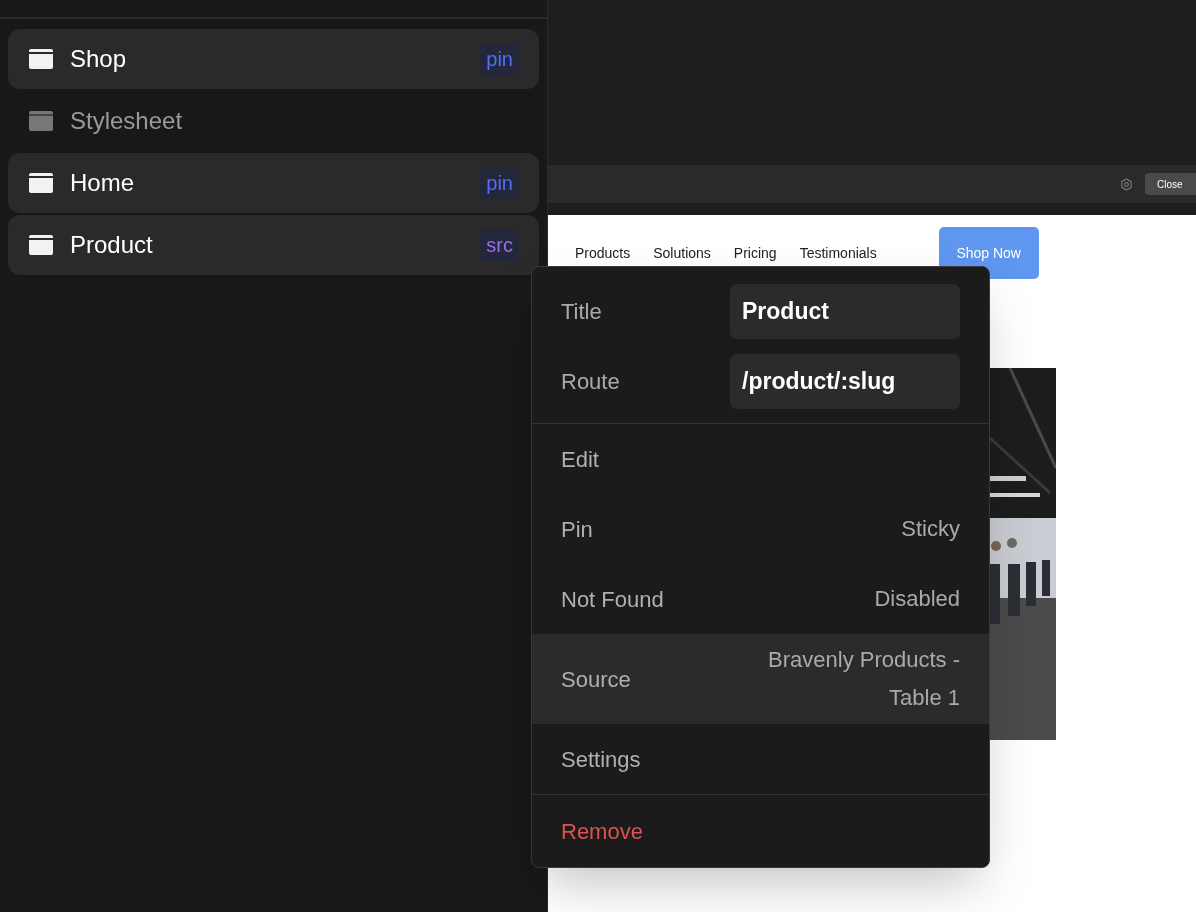 The image size is (1196, 912). What do you see at coordinates (755, 253) in the screenshot?
I see `nav-link: Pricing` at bounding box center [755, 253].